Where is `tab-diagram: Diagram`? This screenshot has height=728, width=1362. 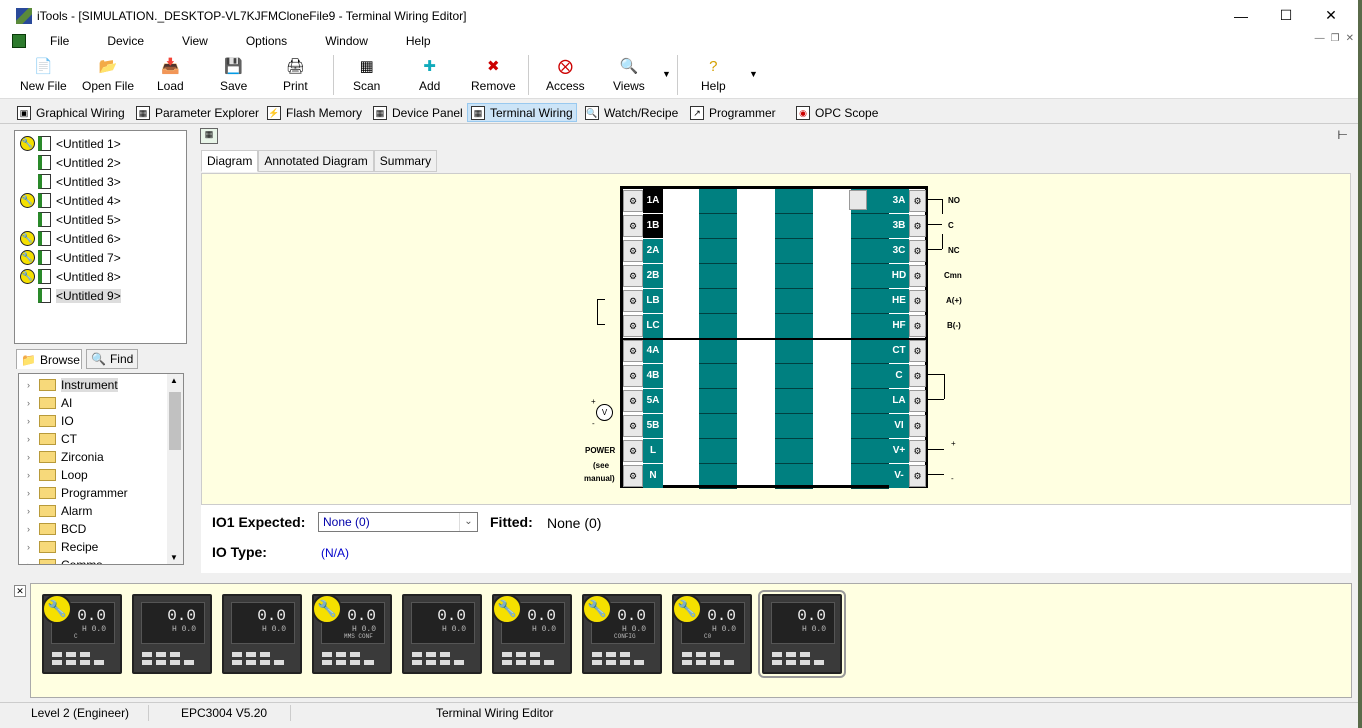 tab-diagram: Diagram is located at coordinates (230, 161).